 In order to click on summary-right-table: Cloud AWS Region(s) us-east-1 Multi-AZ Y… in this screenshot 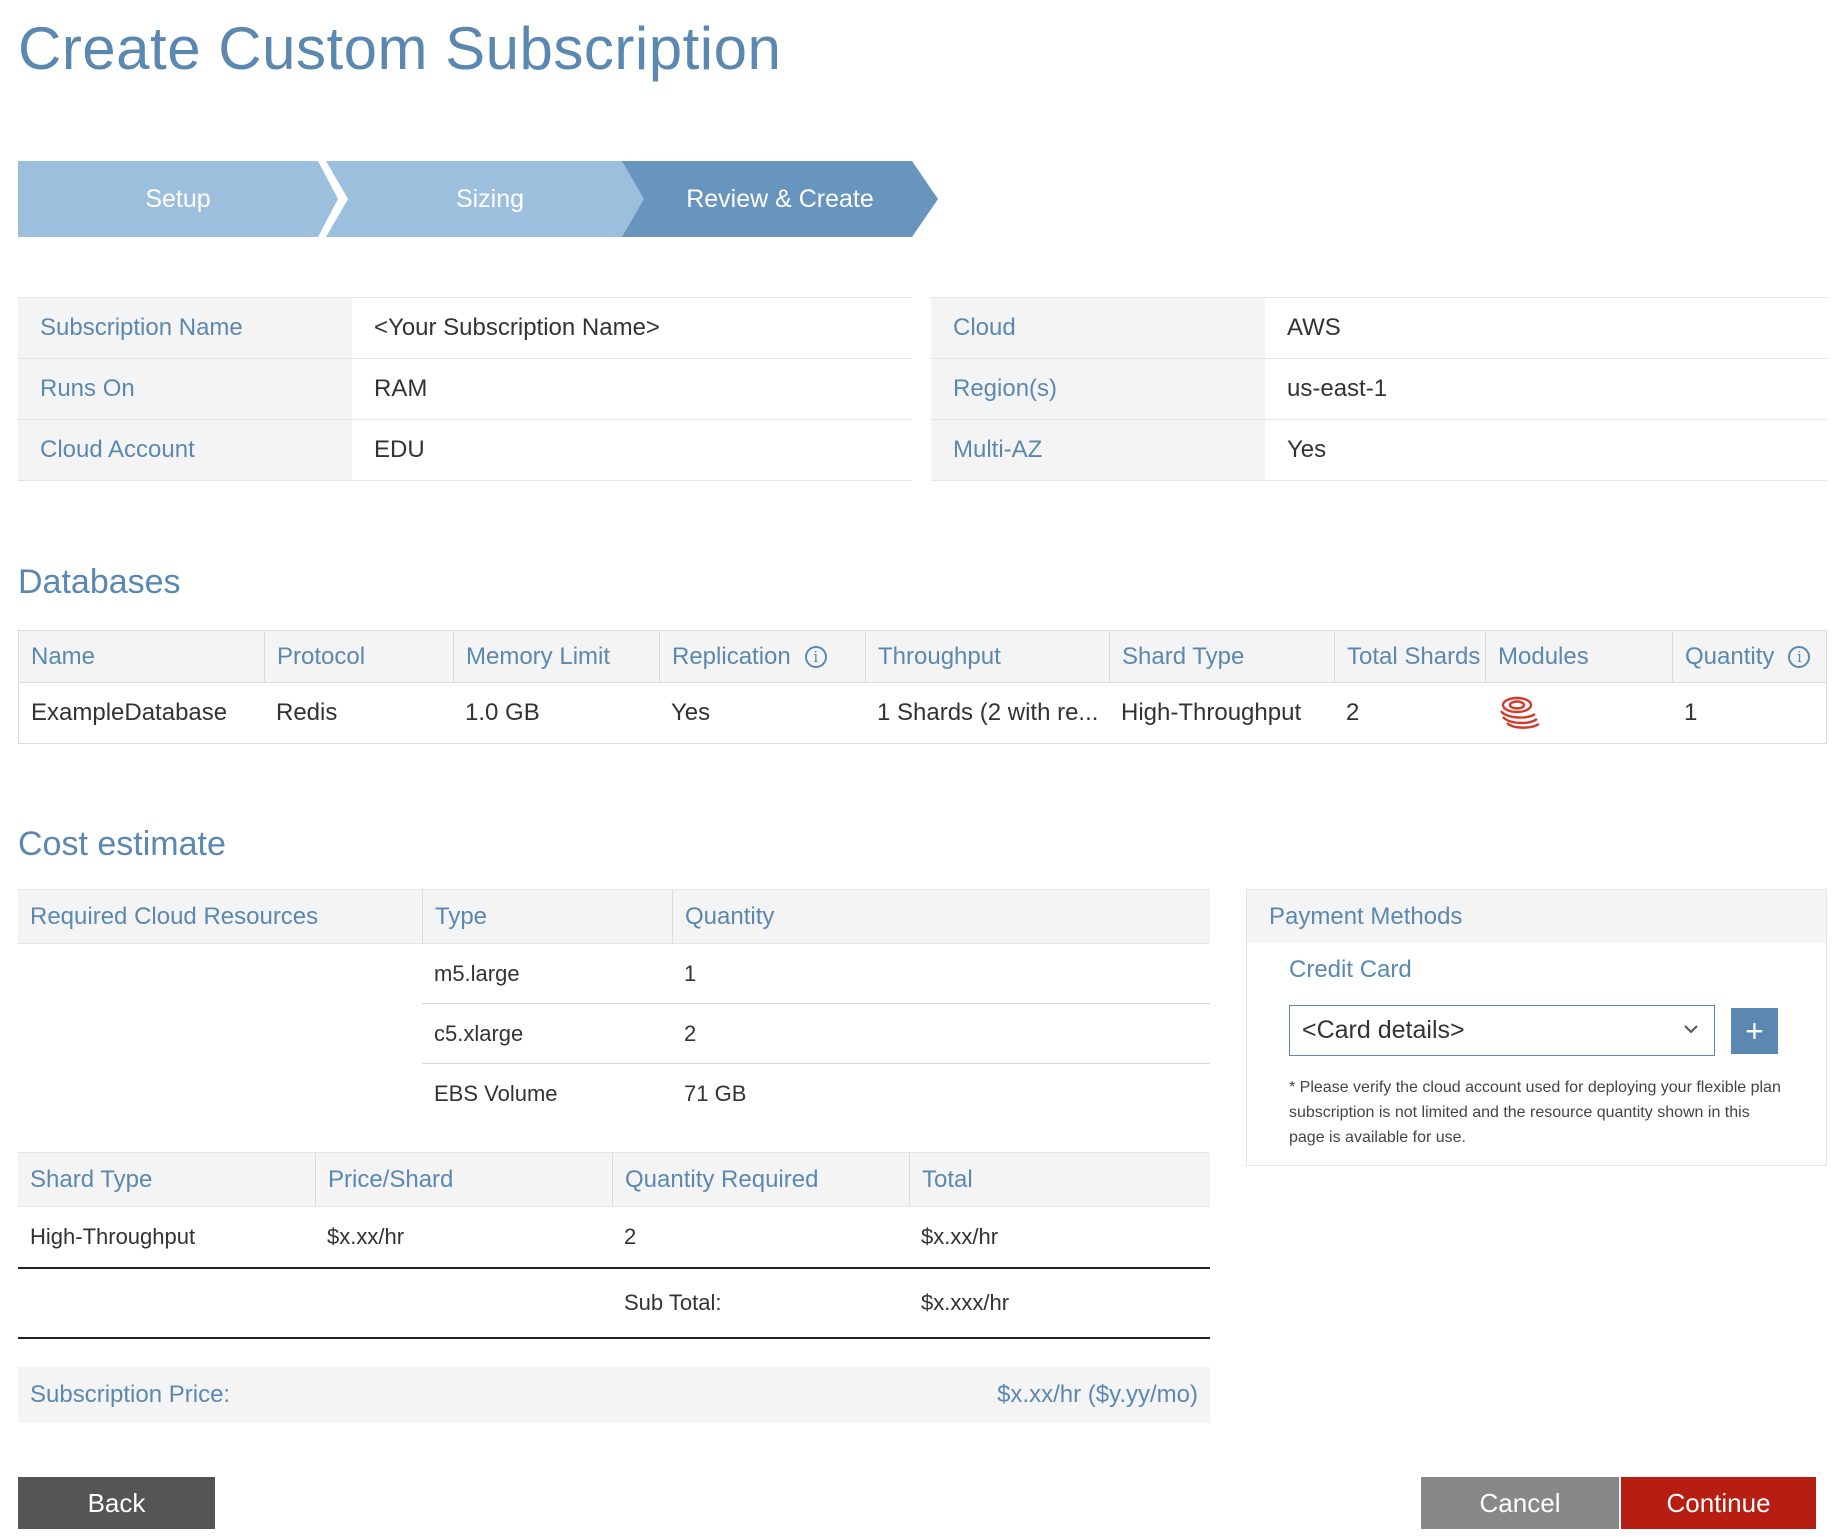, I will do `click(1379, 389)`.